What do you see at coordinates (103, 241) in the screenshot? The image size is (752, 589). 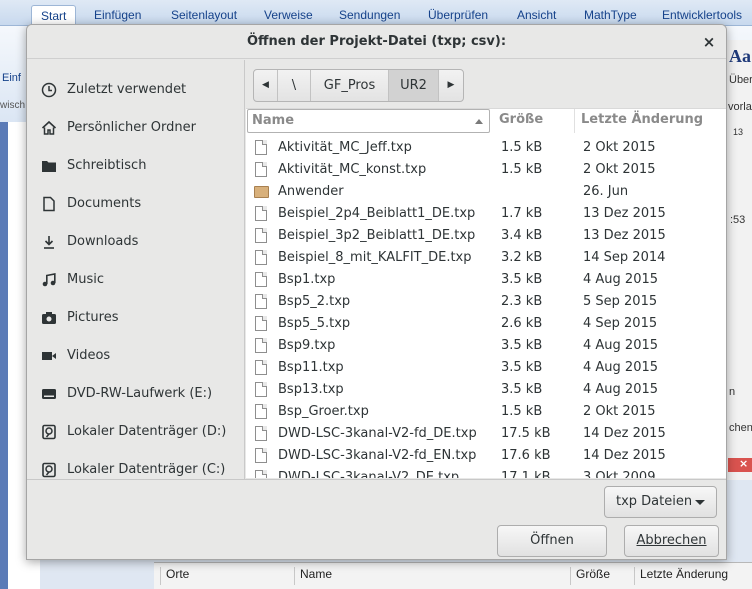 I see `place-label: Downloads` at bounding box center [103, 241].